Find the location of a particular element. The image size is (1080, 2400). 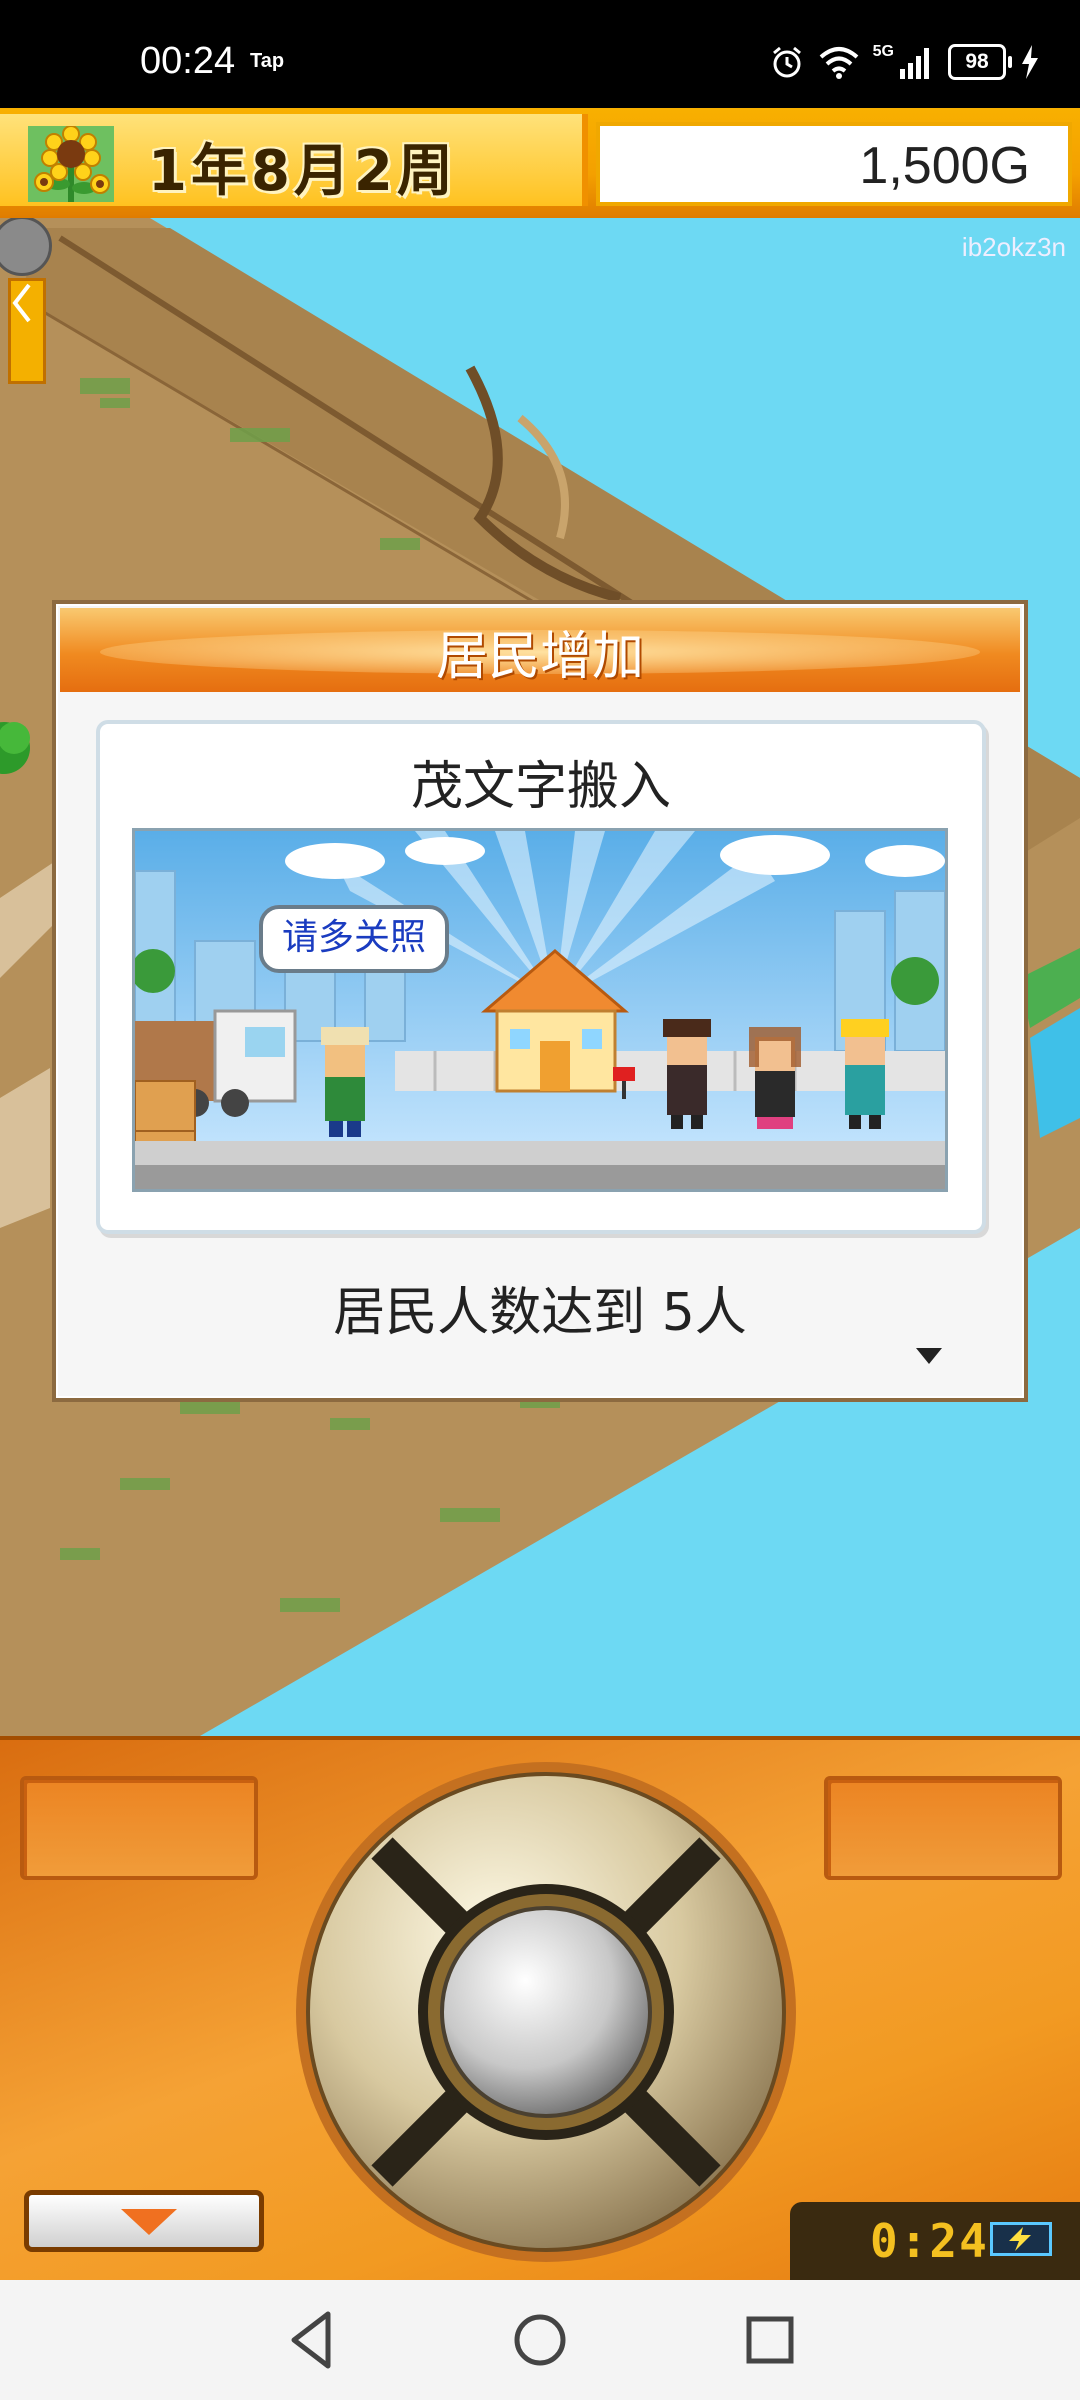

sunflower-icon is located at coordinates (71, 164).